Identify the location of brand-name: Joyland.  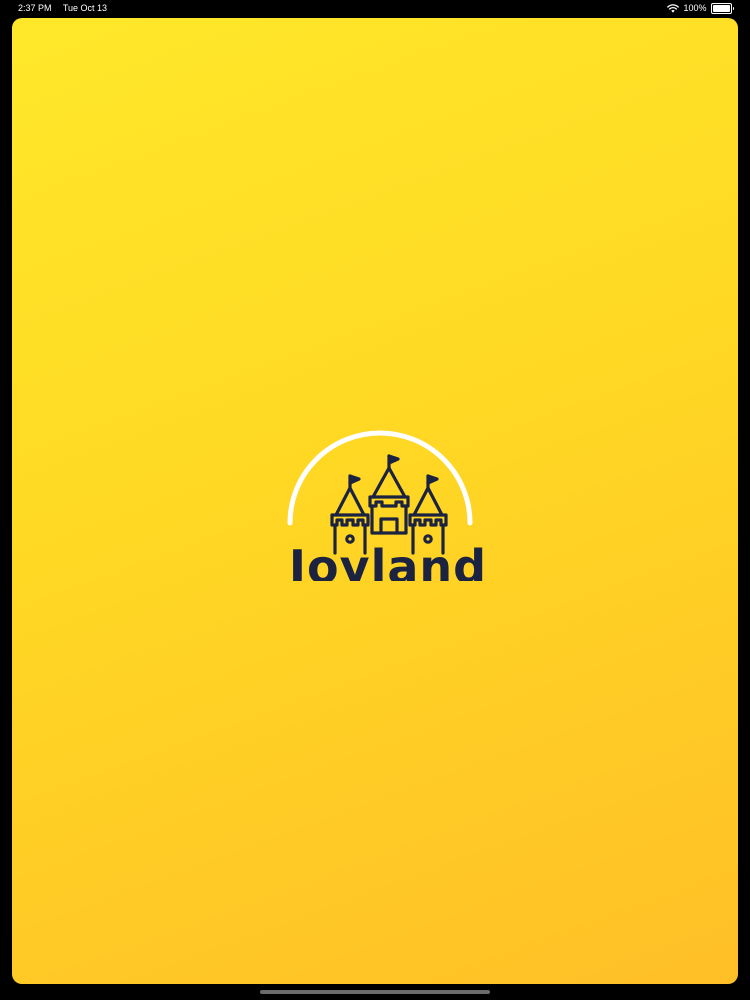
(386, 560).